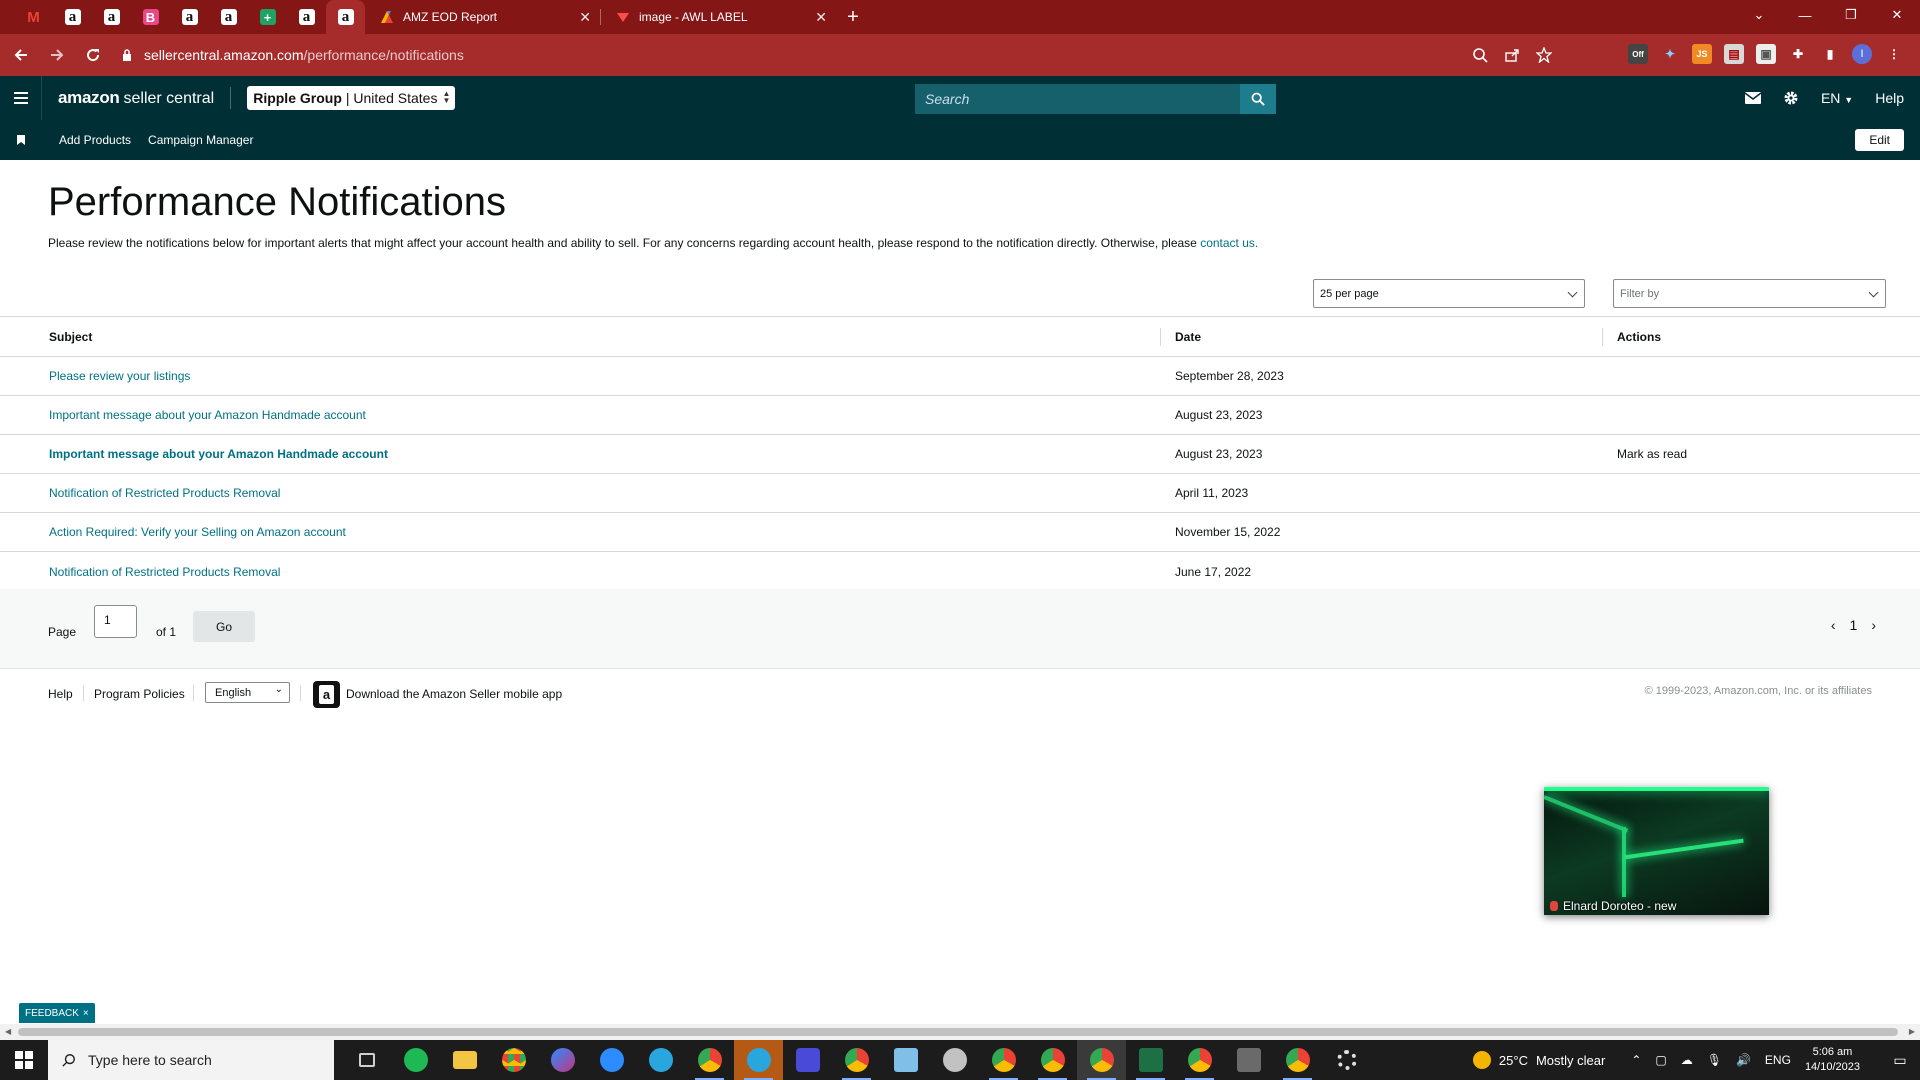 The height and width of the screenshot is (1080, 1920). I want to click on scroll-left-icon: ◀, so click(8, 1031).